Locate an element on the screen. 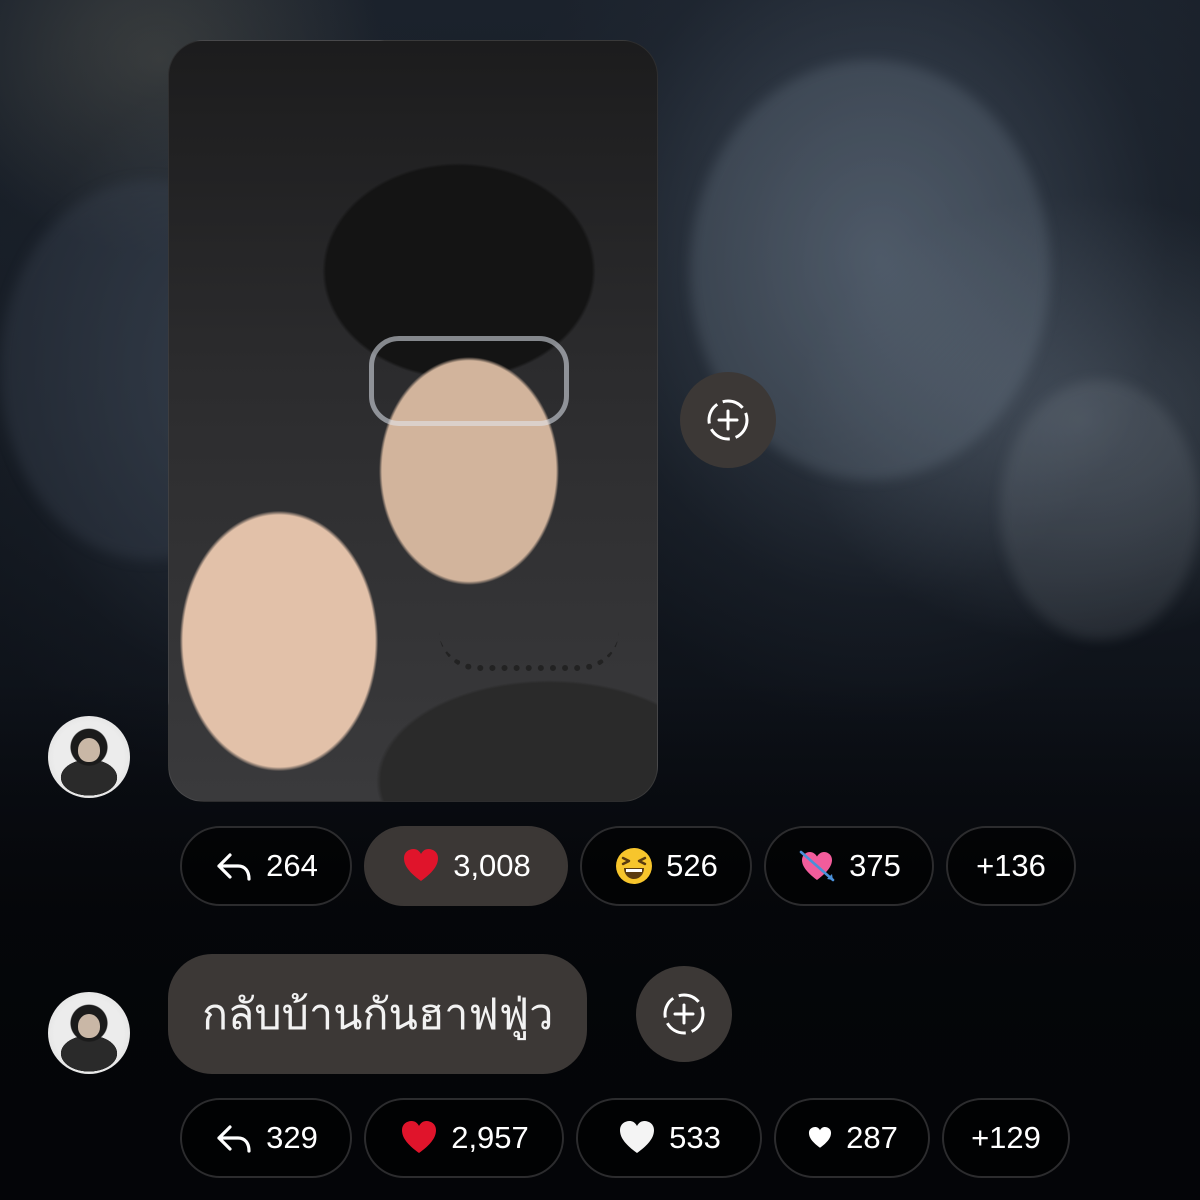 Image resolution: width=1200 pixels, height=1200 pixels. reaction-button: 287 is located at coordinates (852, 1138).